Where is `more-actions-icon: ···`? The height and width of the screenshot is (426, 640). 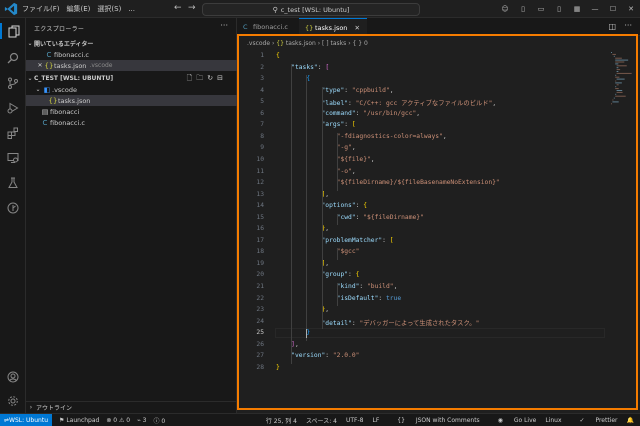
more-actions-icon: ··· is located at coordinates (224, 25).